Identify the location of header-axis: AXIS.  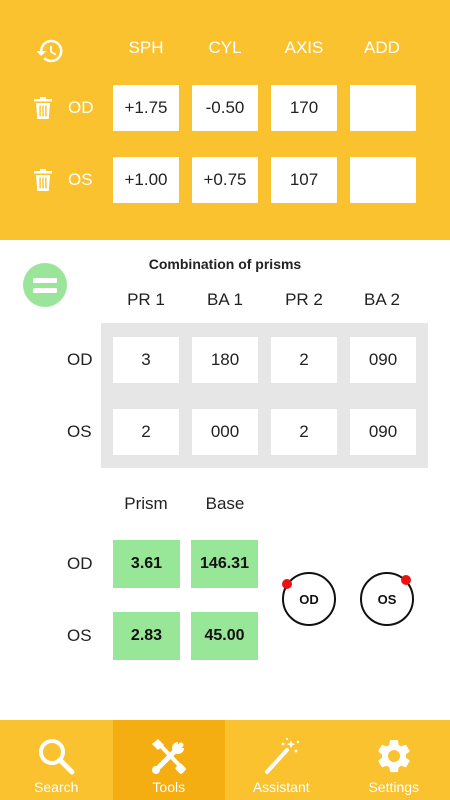
(304, 47).